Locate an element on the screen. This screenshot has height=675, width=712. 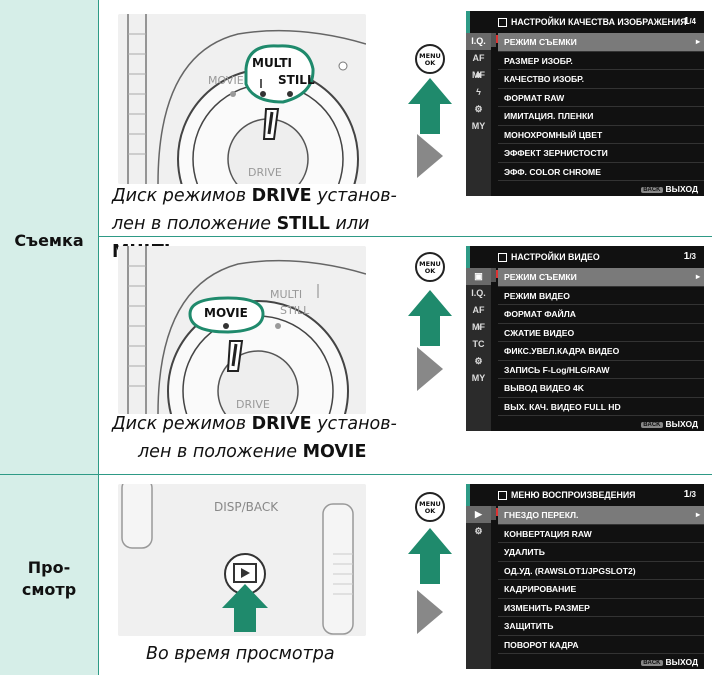
screen-title-2: НАСТРОЙКИ ВИДЕО is located at coordinates (555, 257).